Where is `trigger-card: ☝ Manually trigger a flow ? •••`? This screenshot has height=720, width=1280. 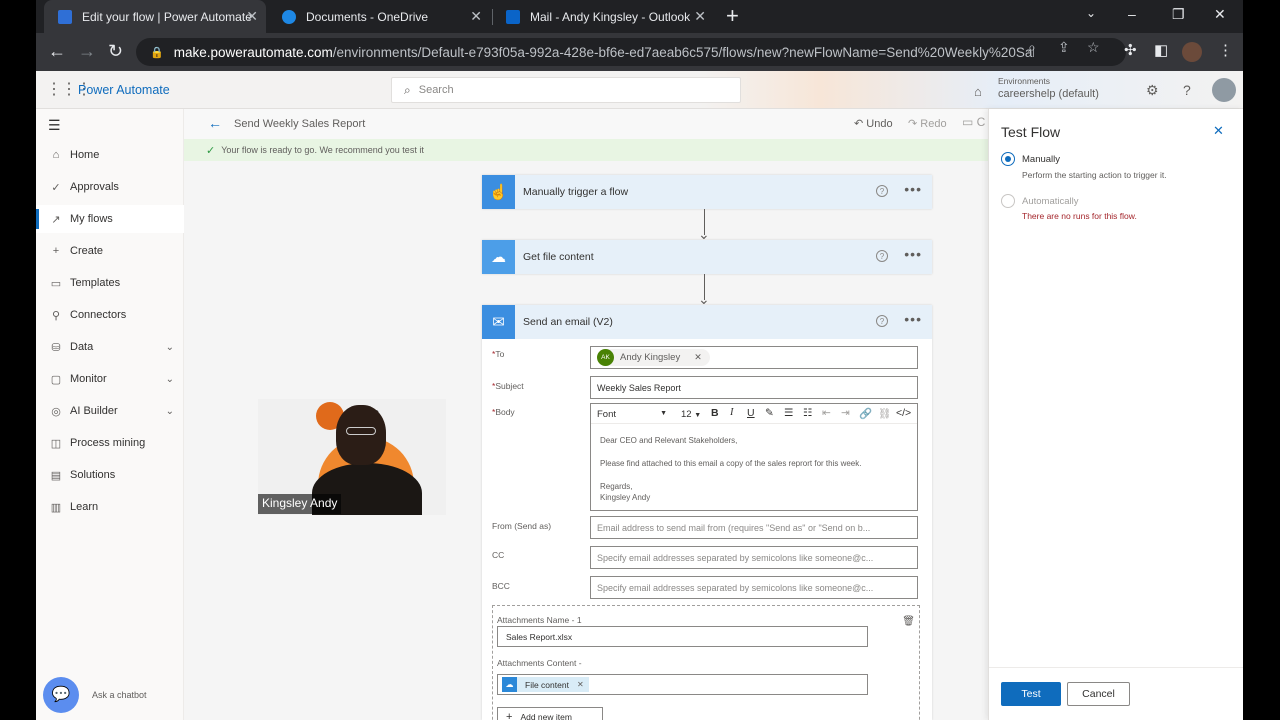
trigger-card: ☝ Manually trigger a flow ? ••• is located at coordinates (707, 192).